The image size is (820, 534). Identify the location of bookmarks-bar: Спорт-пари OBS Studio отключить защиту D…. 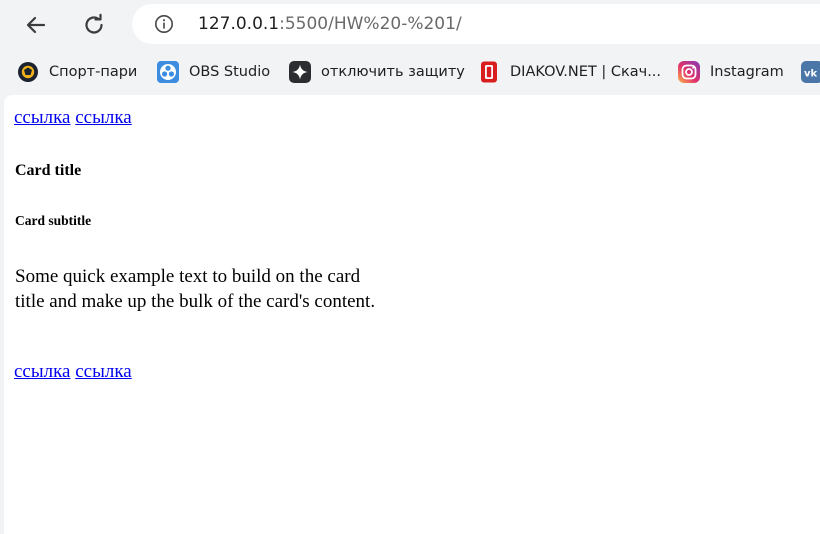
(410, 72).